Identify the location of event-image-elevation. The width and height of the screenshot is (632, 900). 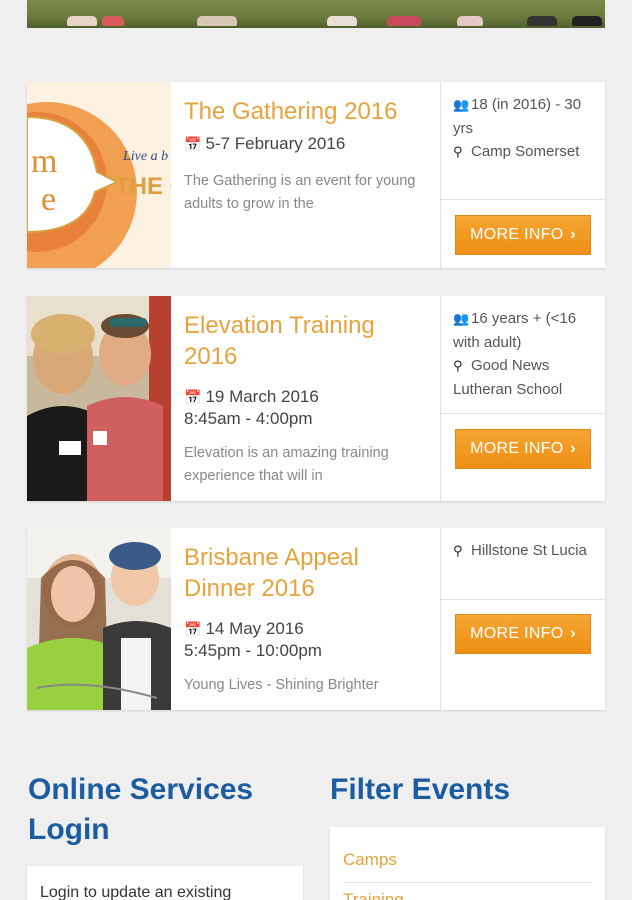
(99, 398).